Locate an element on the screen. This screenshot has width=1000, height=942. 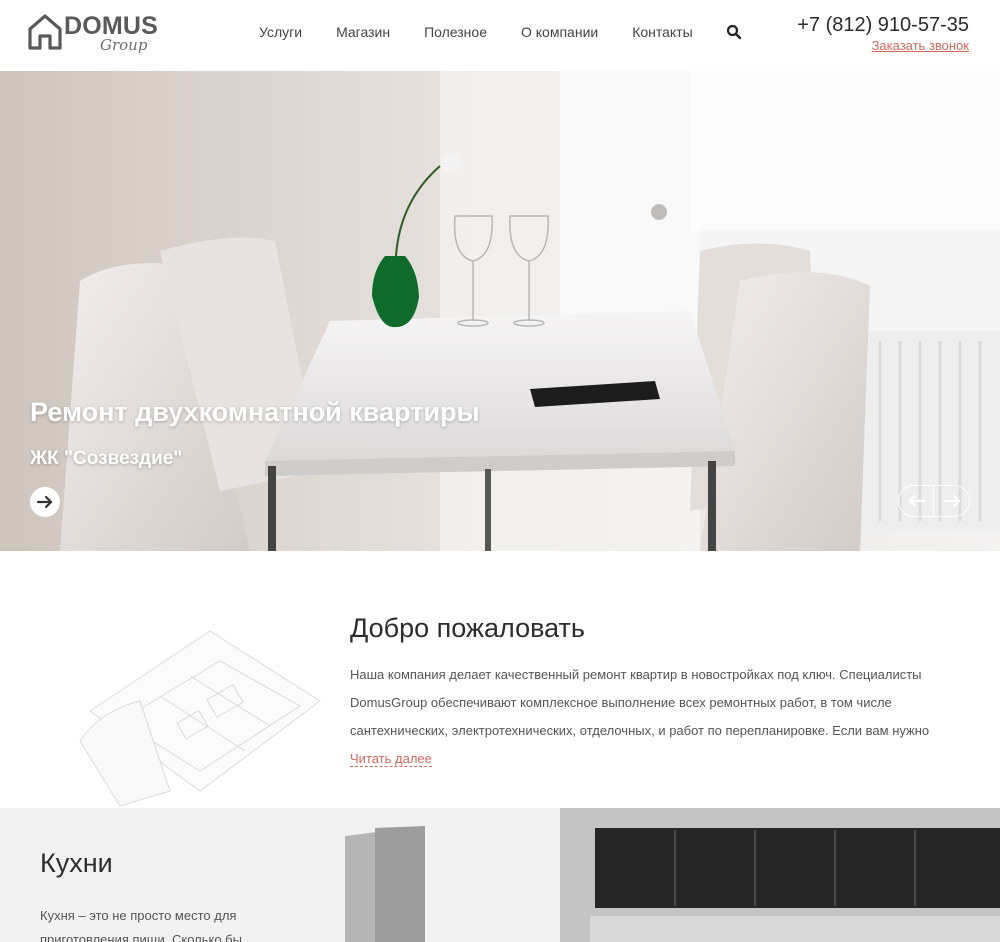
slider-prev-button is located at coordinates (916, 501).